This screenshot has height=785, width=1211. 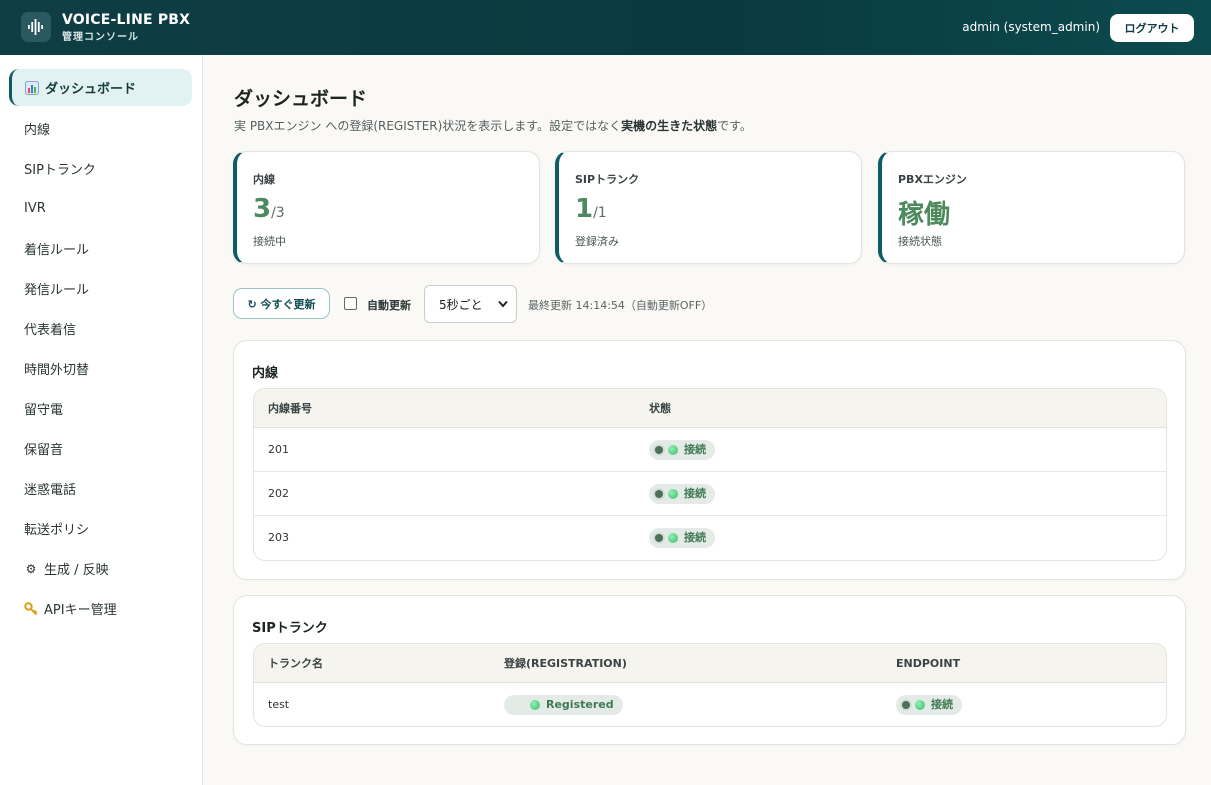 I want to click on table-row: 201 接続, so click(x=710, y=450).